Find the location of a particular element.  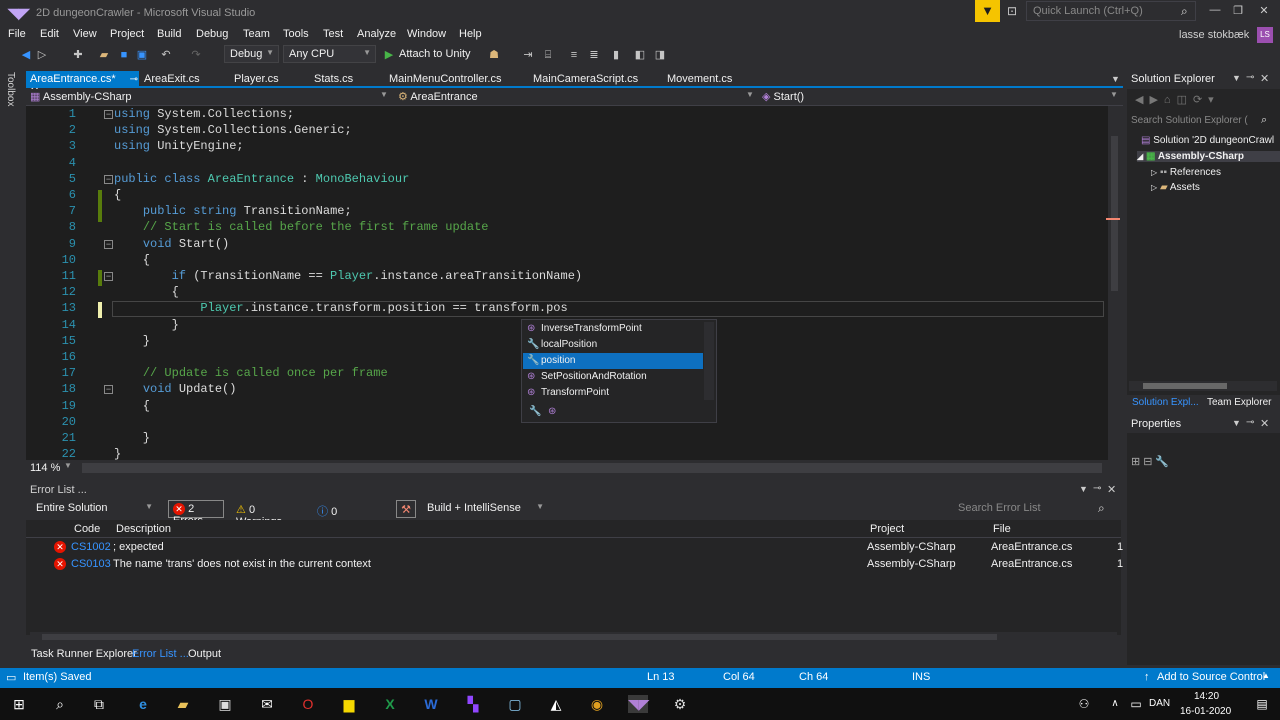

visual-studio-taskbar-icon: ◥◤ is located at coordinates (639, 704).